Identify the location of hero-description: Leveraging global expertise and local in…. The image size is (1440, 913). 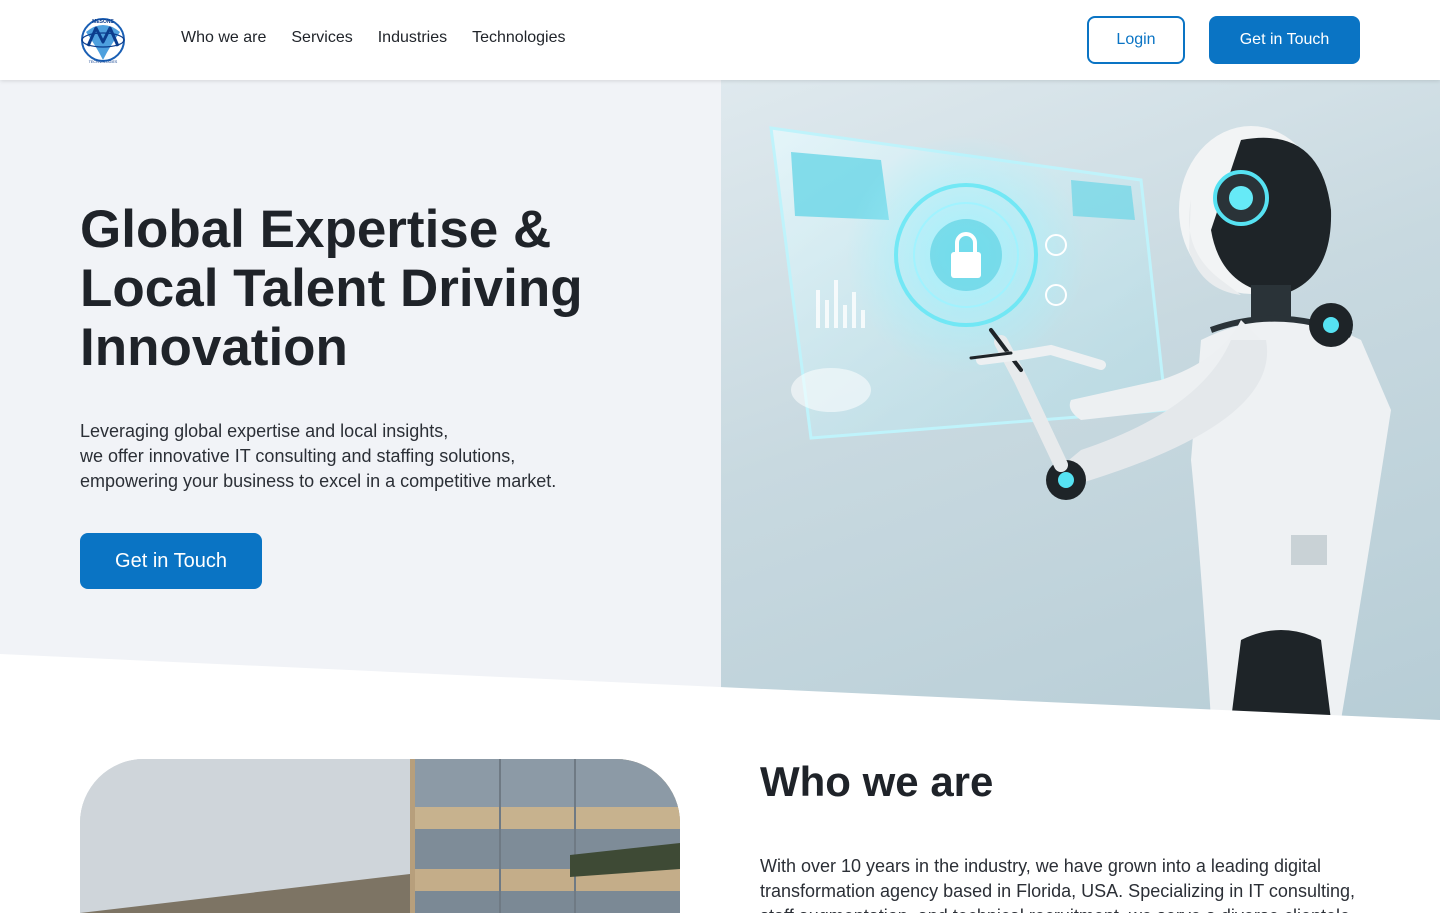
(360, 456).